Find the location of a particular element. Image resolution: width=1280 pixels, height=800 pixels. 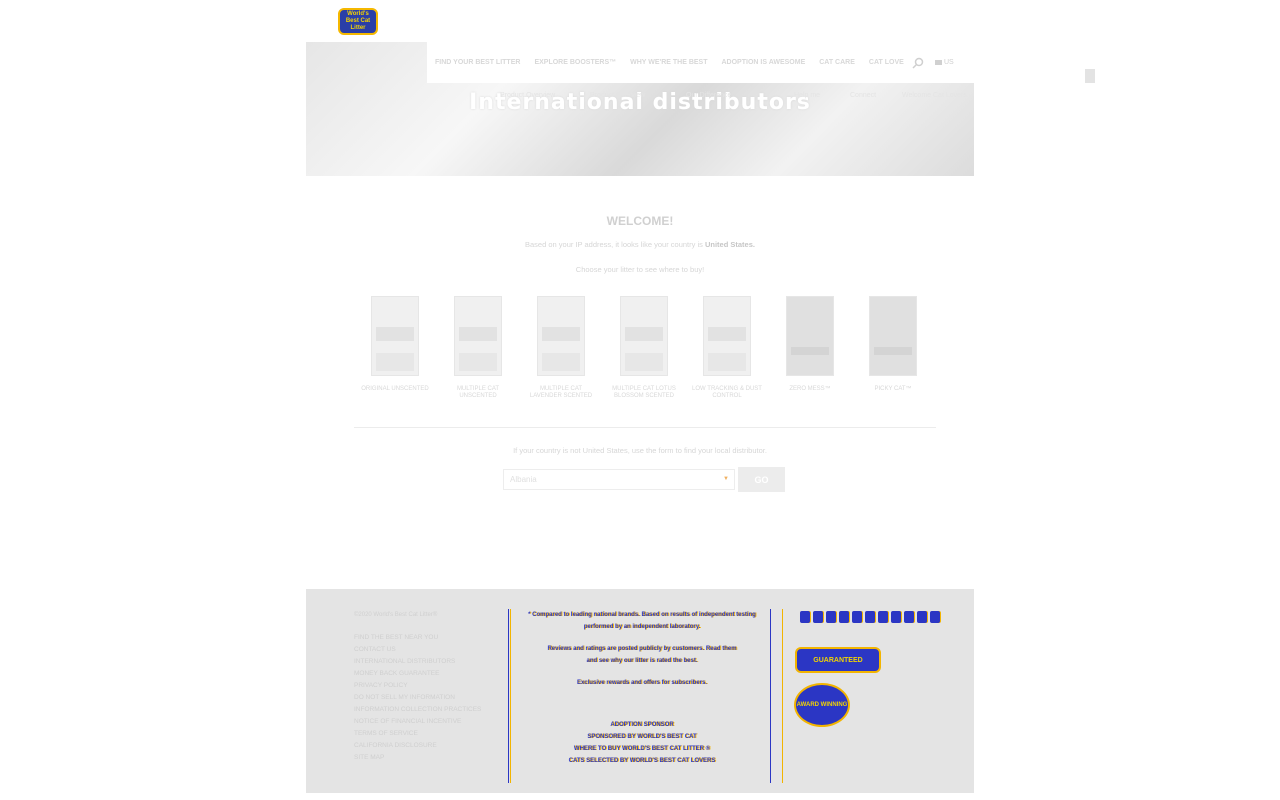

product-name: ZERO MESS™ is located at coordinates (810, 389).